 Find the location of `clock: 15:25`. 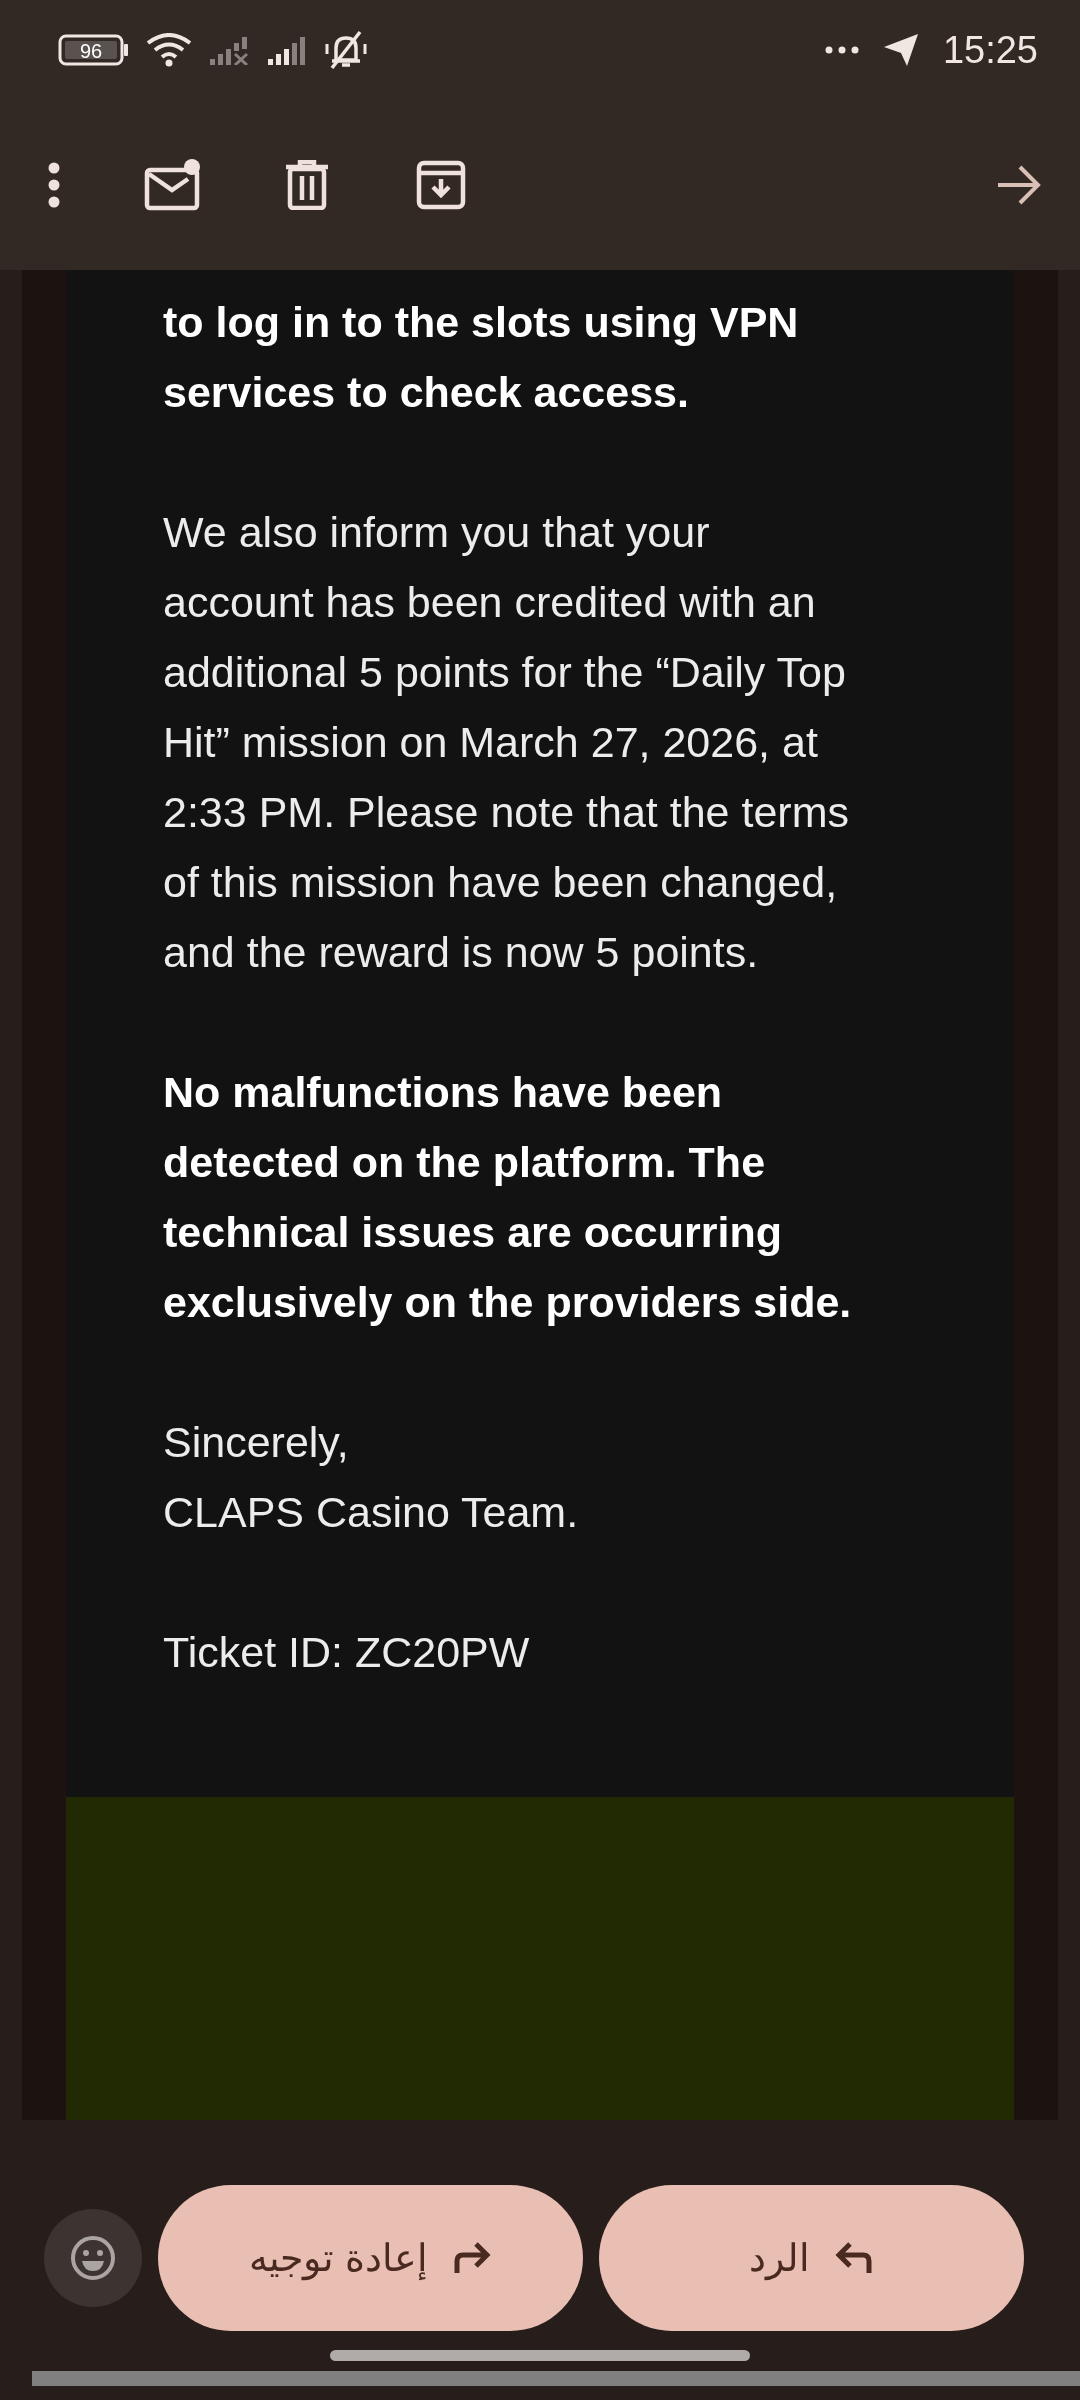

clock: 15:25 is located at coordinates (990, 50).